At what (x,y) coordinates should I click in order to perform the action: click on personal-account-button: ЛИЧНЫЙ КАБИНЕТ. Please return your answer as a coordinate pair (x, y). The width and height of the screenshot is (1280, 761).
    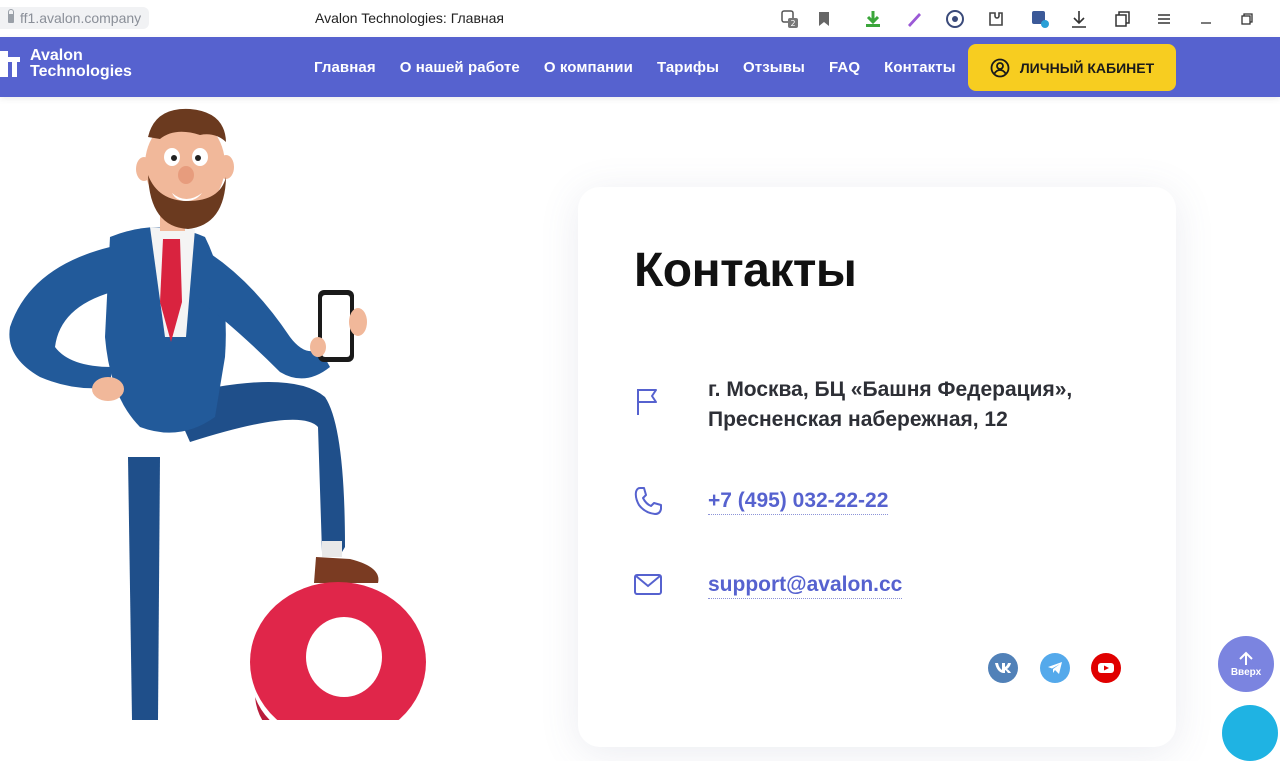
    Looking at the image, I should click on (1072, 67).